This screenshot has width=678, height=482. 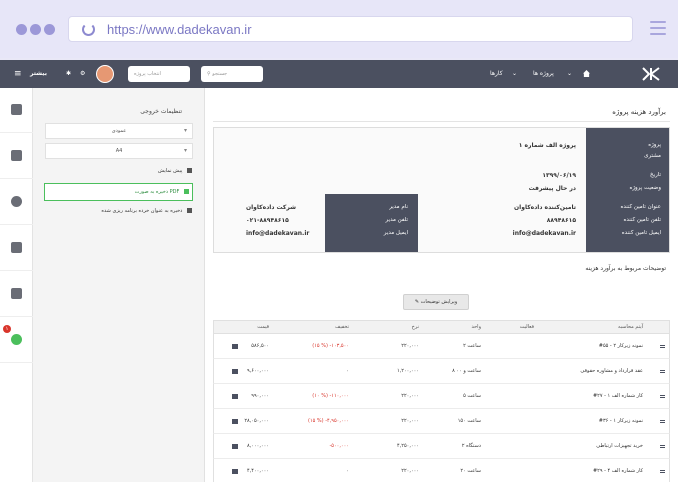 I want to click on paper-size-select: A4 ▾, so click(x=119, y=151).